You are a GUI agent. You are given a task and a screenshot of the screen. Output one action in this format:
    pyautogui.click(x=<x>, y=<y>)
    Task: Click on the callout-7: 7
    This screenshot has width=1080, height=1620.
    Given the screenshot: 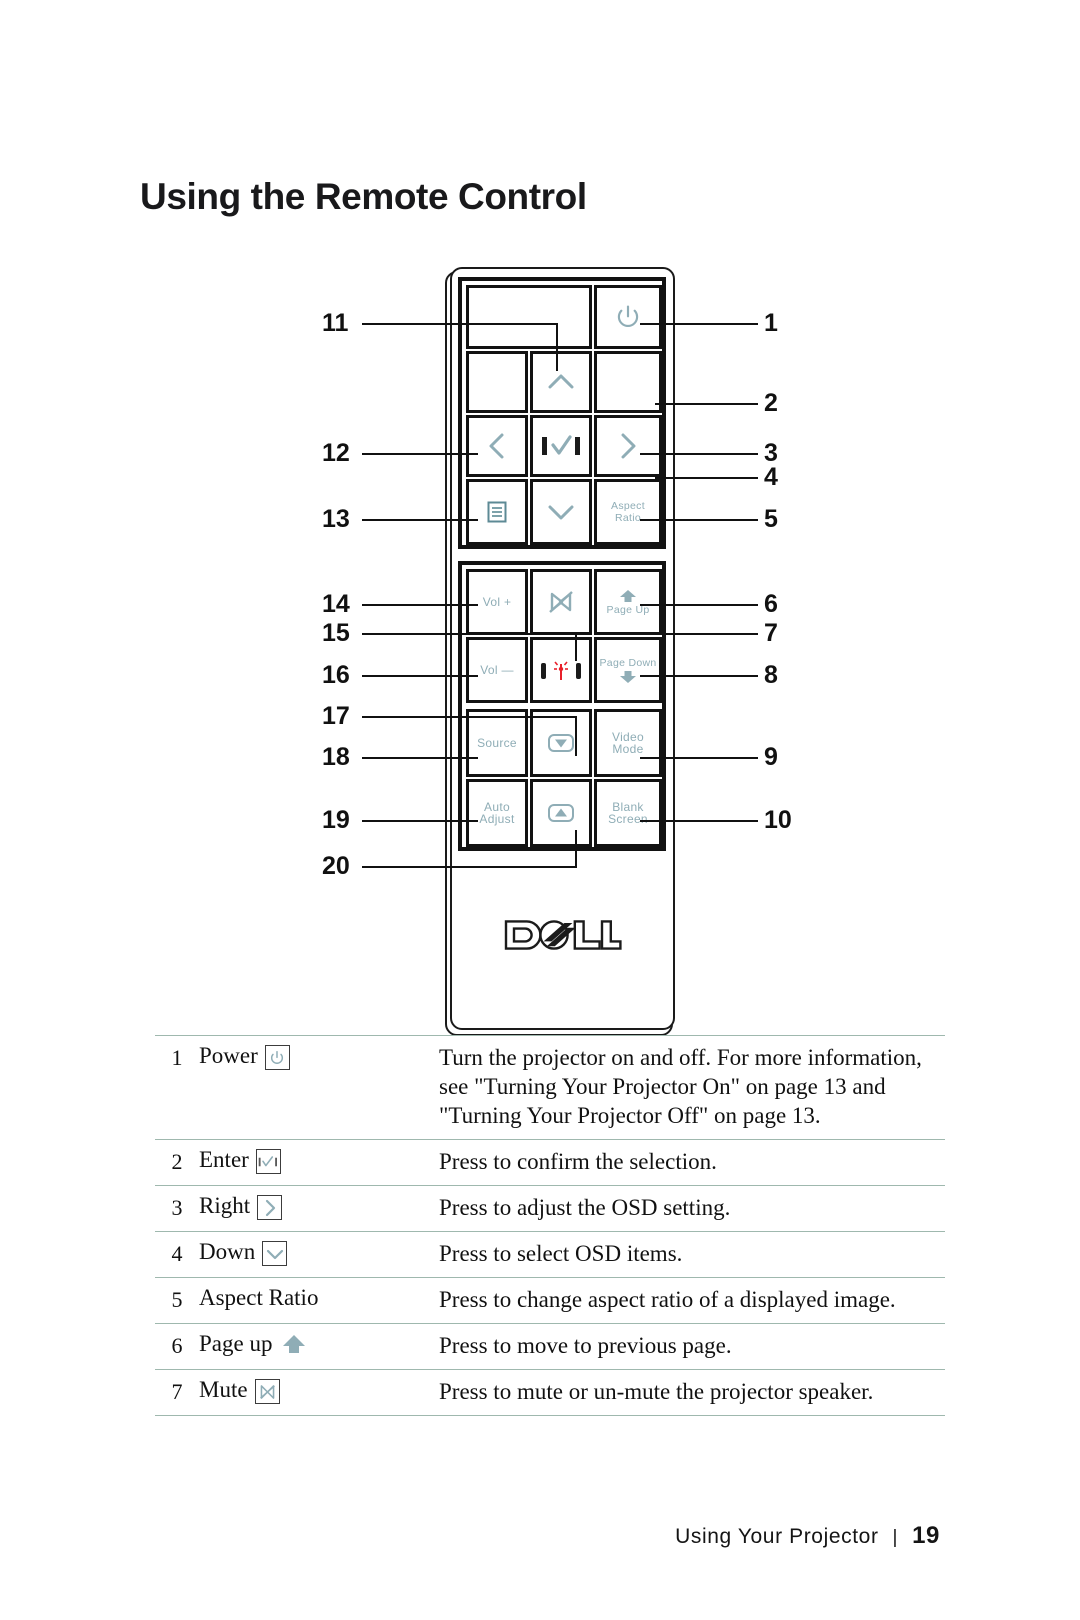 What is the action you would take?
    pyautogui.click(x=771, y=633)
    